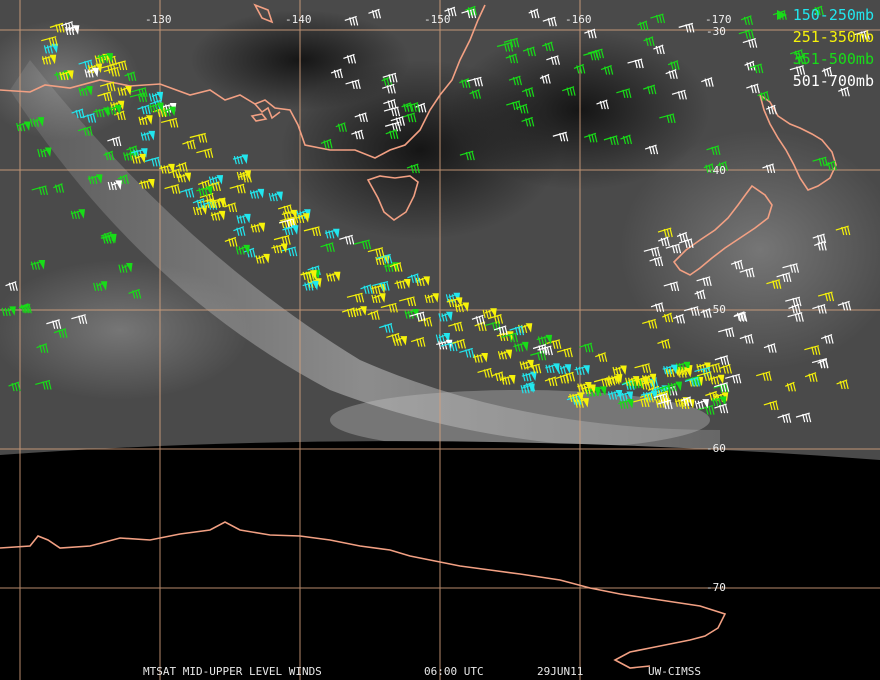  What do you see at coordinates (560, 671) in the screenshot?
I see `observation-date: 29JUN11` at bounding box center [560, 671].